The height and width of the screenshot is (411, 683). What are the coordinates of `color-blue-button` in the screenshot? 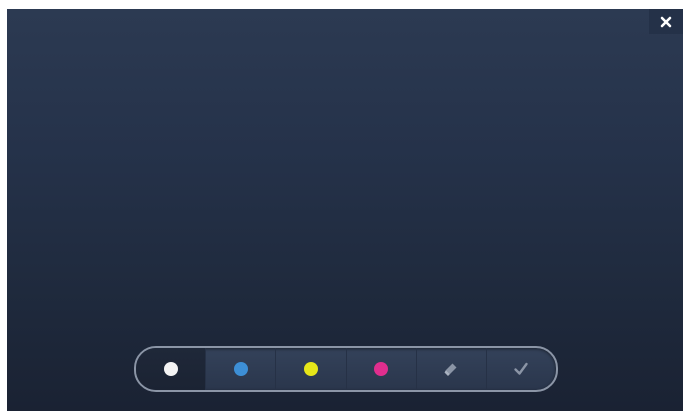 It's located at (240, 369).